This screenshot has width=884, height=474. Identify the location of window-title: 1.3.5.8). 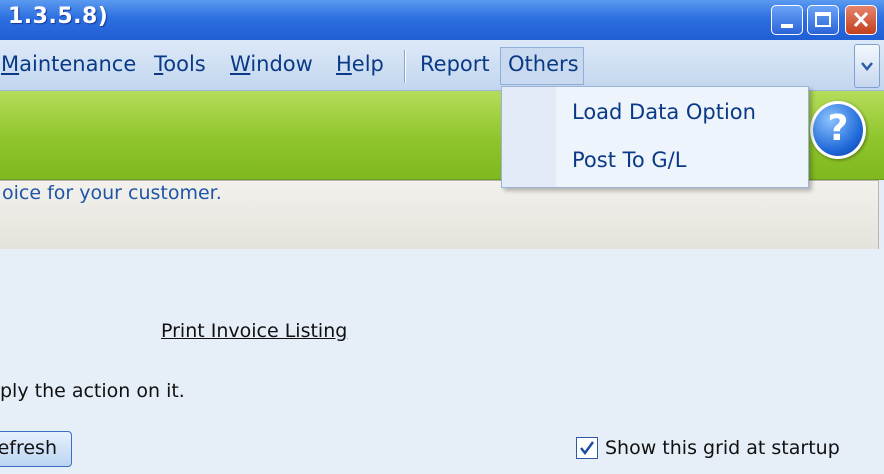
(58, 16).